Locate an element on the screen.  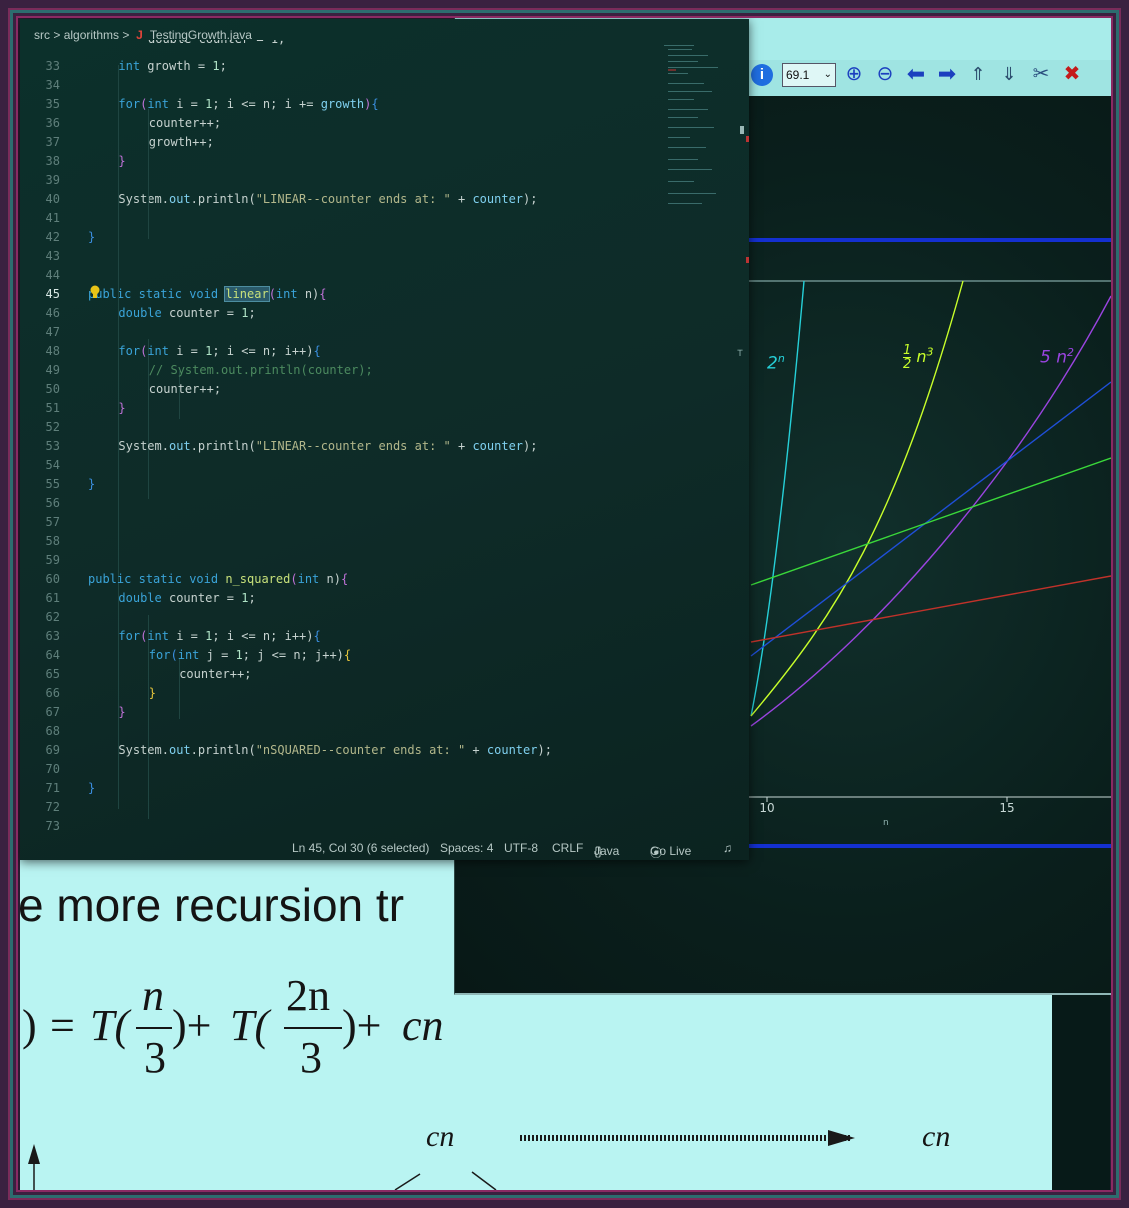
up-arrow-head is located at coordinates (34, 1154).